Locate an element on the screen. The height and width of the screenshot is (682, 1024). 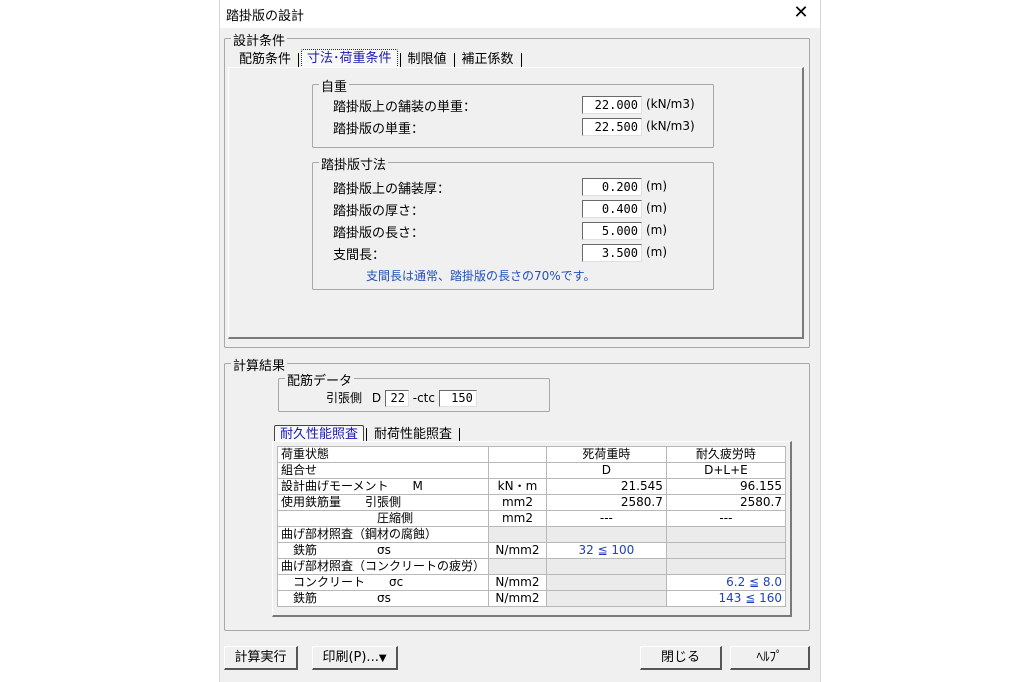
table-row: 圧縮側 mm2 --- --- is located at coordinates (531, 518).